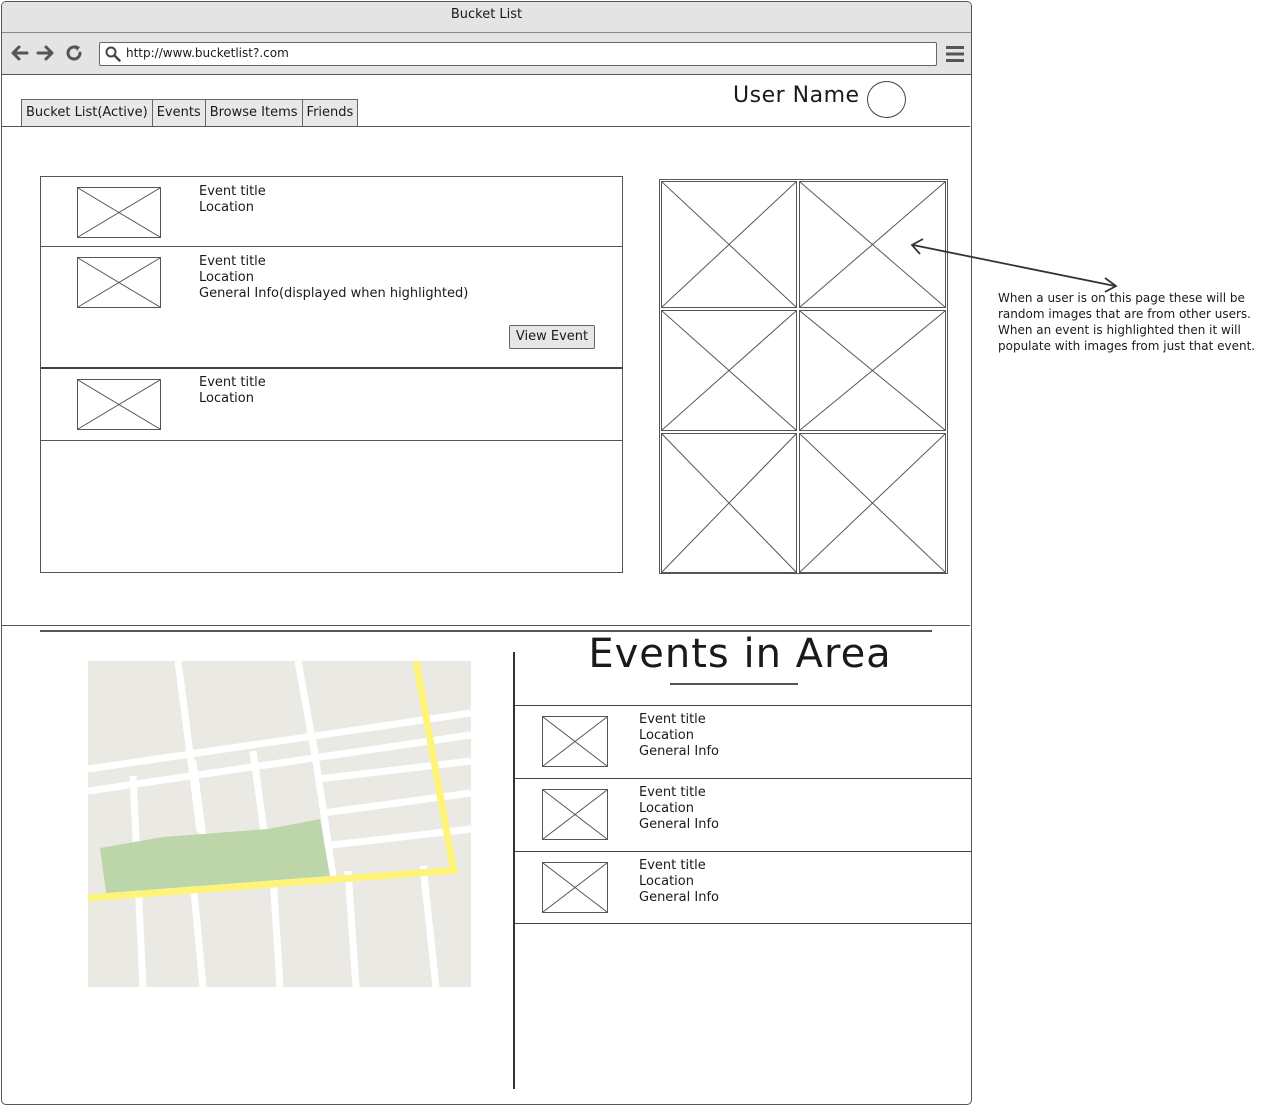 This screenshot has height=1106, width=1274. I want to click on user-name: User Name, so click(796, 95).